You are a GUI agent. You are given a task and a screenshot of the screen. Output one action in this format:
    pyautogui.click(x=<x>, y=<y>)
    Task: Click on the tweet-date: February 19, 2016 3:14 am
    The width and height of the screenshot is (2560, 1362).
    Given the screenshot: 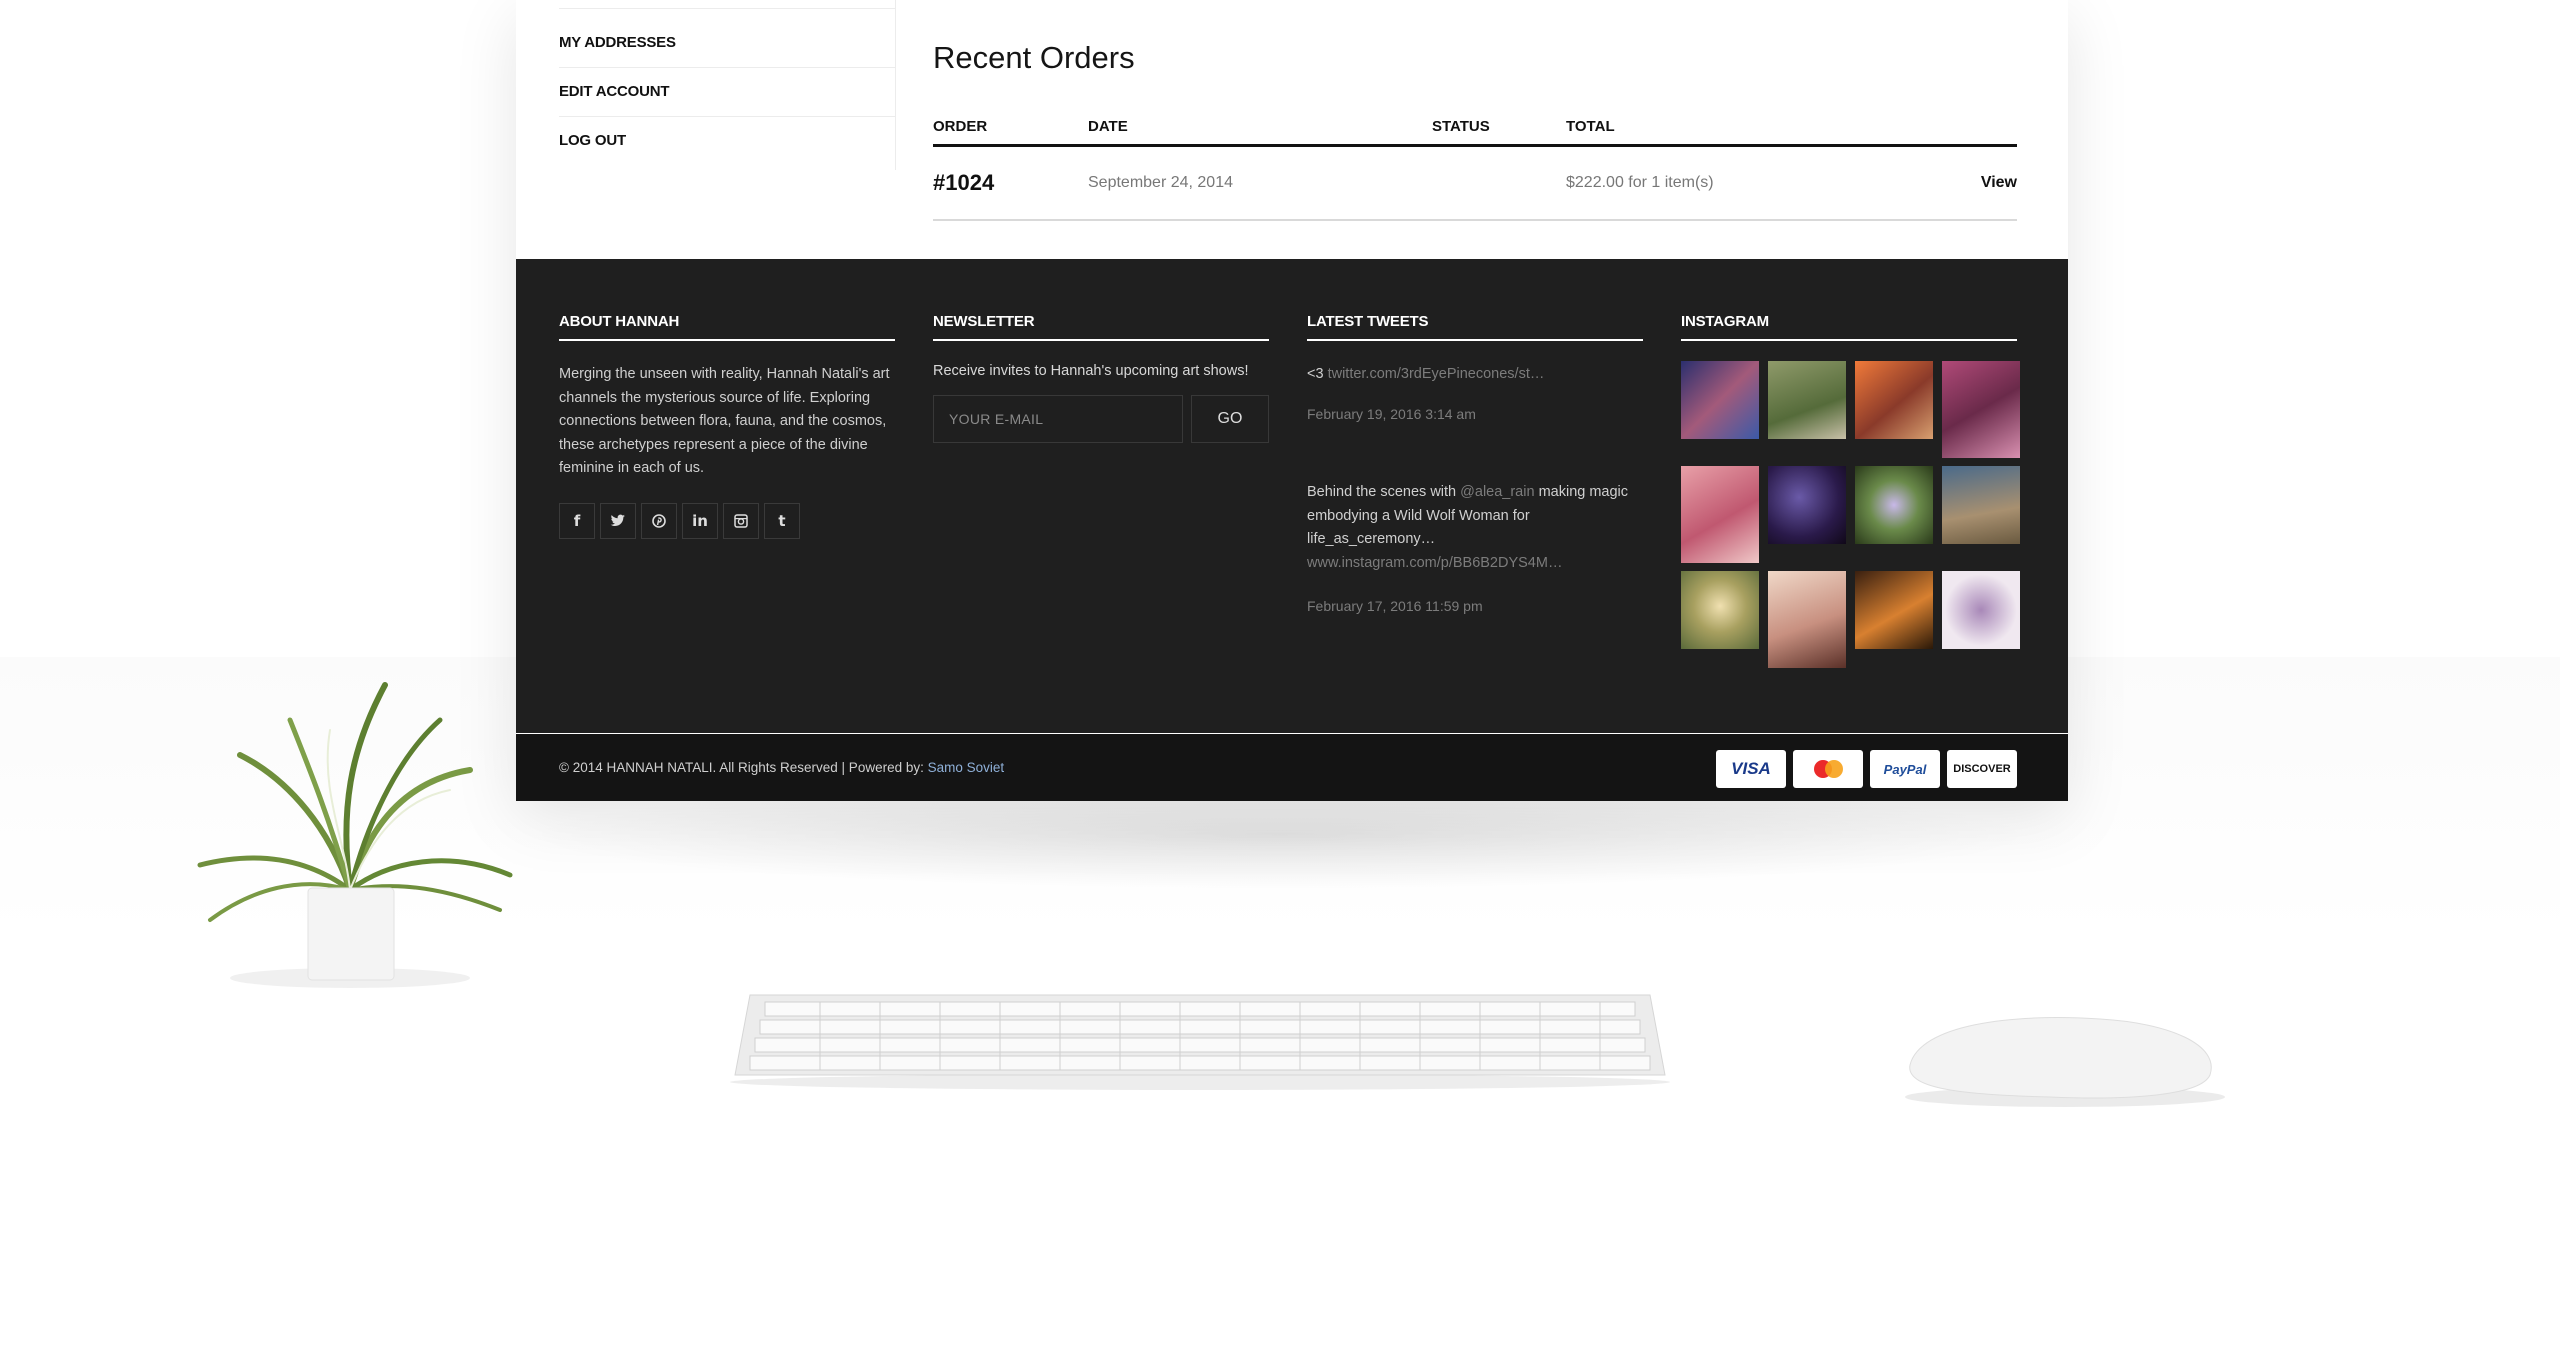 What is the action you would take?
    pyautogui.click(x=1391, y=413)
    